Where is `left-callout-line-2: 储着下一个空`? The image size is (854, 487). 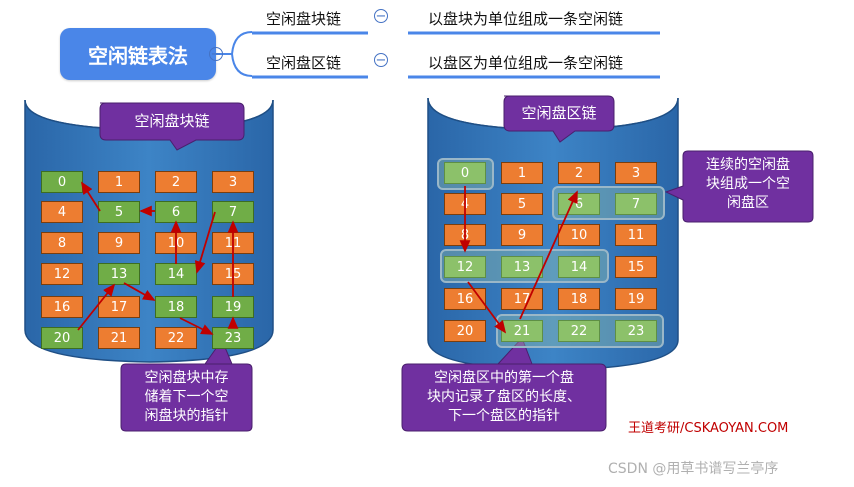
left-callout-line-2: 储着下一个空 is located at coordinates (186, 397).